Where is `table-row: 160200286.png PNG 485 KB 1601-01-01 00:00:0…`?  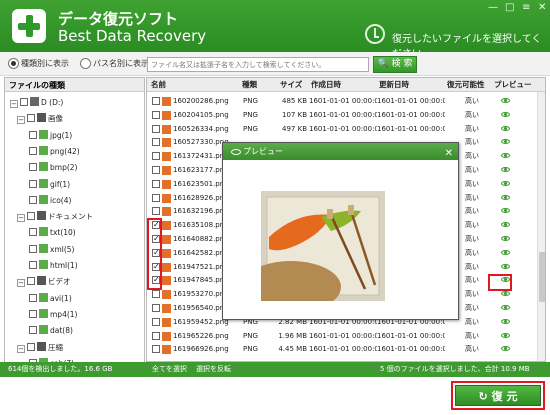 table-row: 160200286.png PNG 485 KB 1601-01-01 00:00:0… is located at coordinates (342, 101).